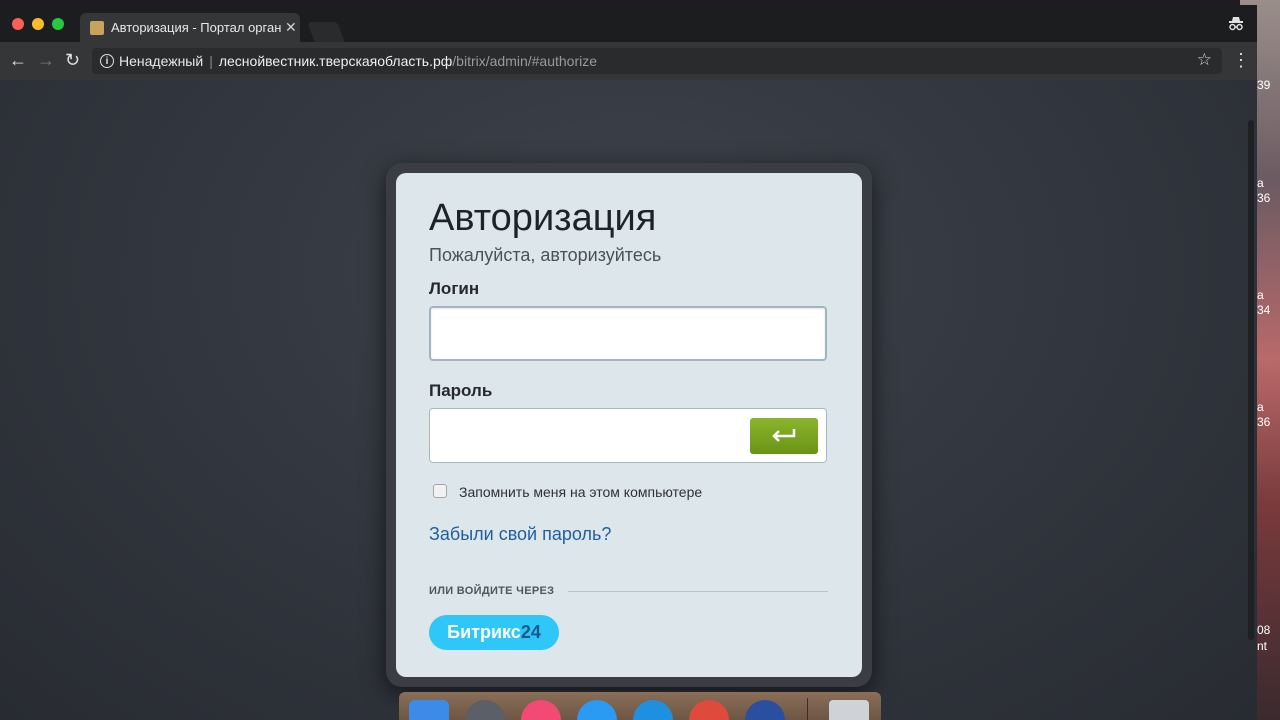 The height and width of the screenshot is (720, 1280). What do you see at coordinates (1262, 646) in the screenshot?
I see `desktop-text-fragment: nt` at bounding box center [1262, 646].